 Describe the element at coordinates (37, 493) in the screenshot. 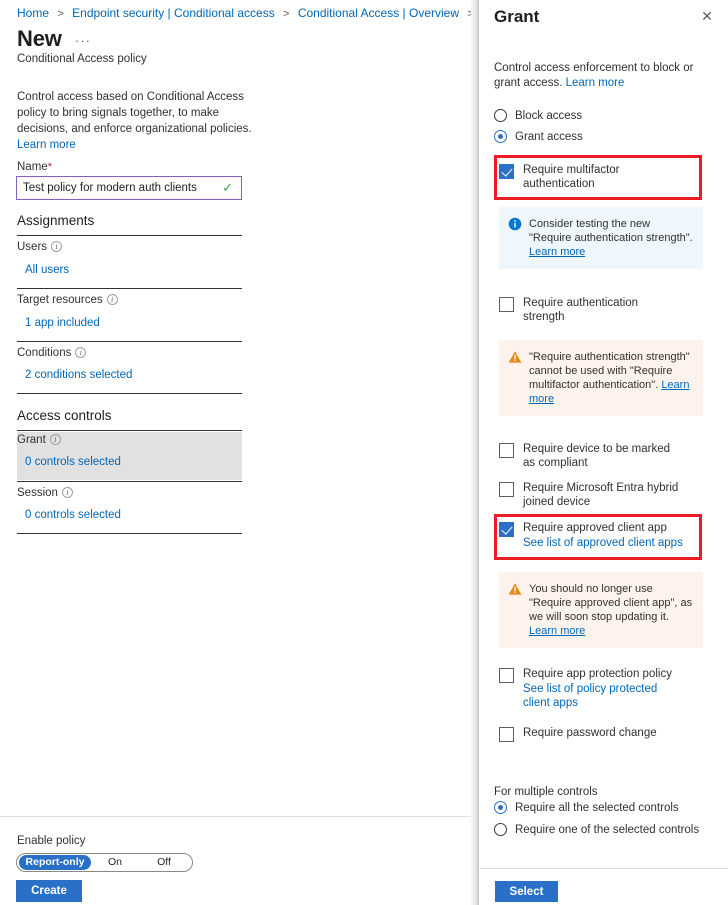

I see `session-label-text: Session` at that location.